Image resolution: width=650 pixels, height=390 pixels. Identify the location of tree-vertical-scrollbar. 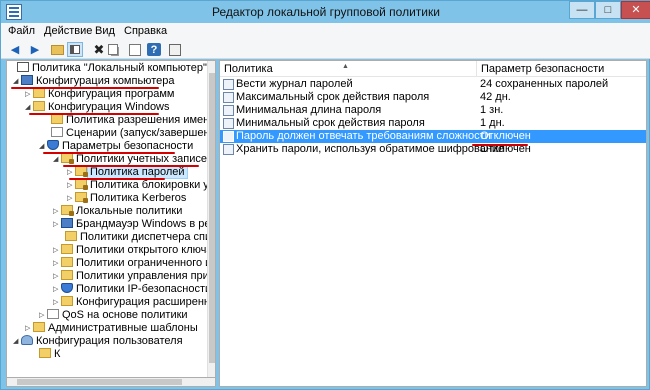
(211, 219).